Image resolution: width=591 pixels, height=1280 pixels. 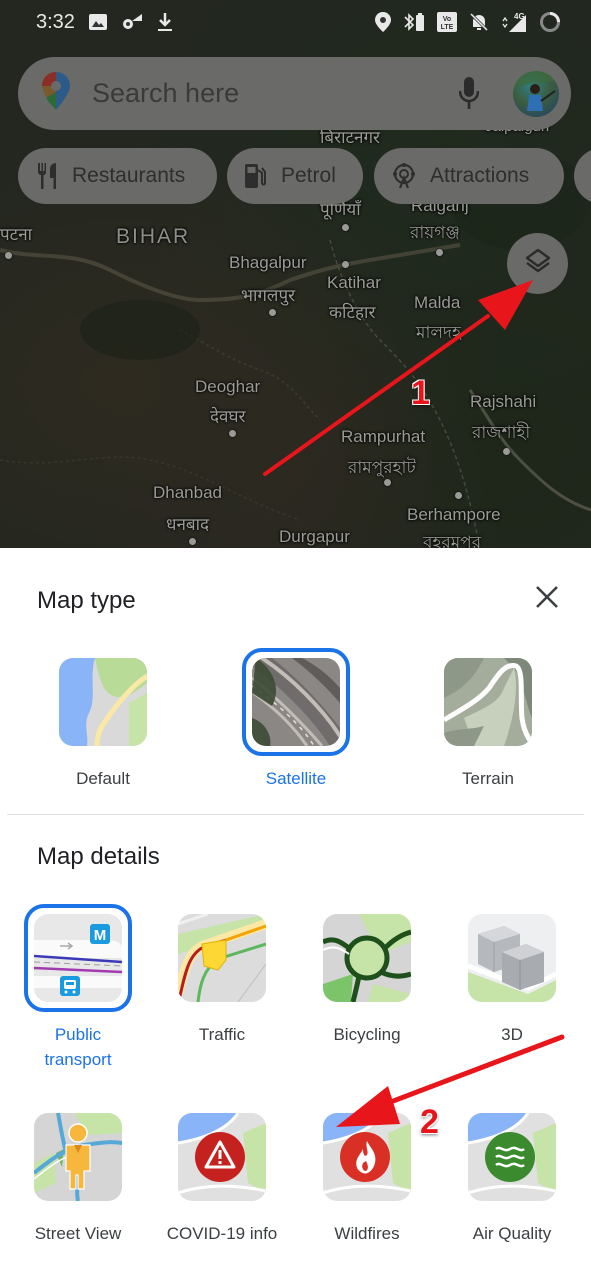 I want to click on map-detail-public-transport: M Public transport, so click(x=78, y=988).